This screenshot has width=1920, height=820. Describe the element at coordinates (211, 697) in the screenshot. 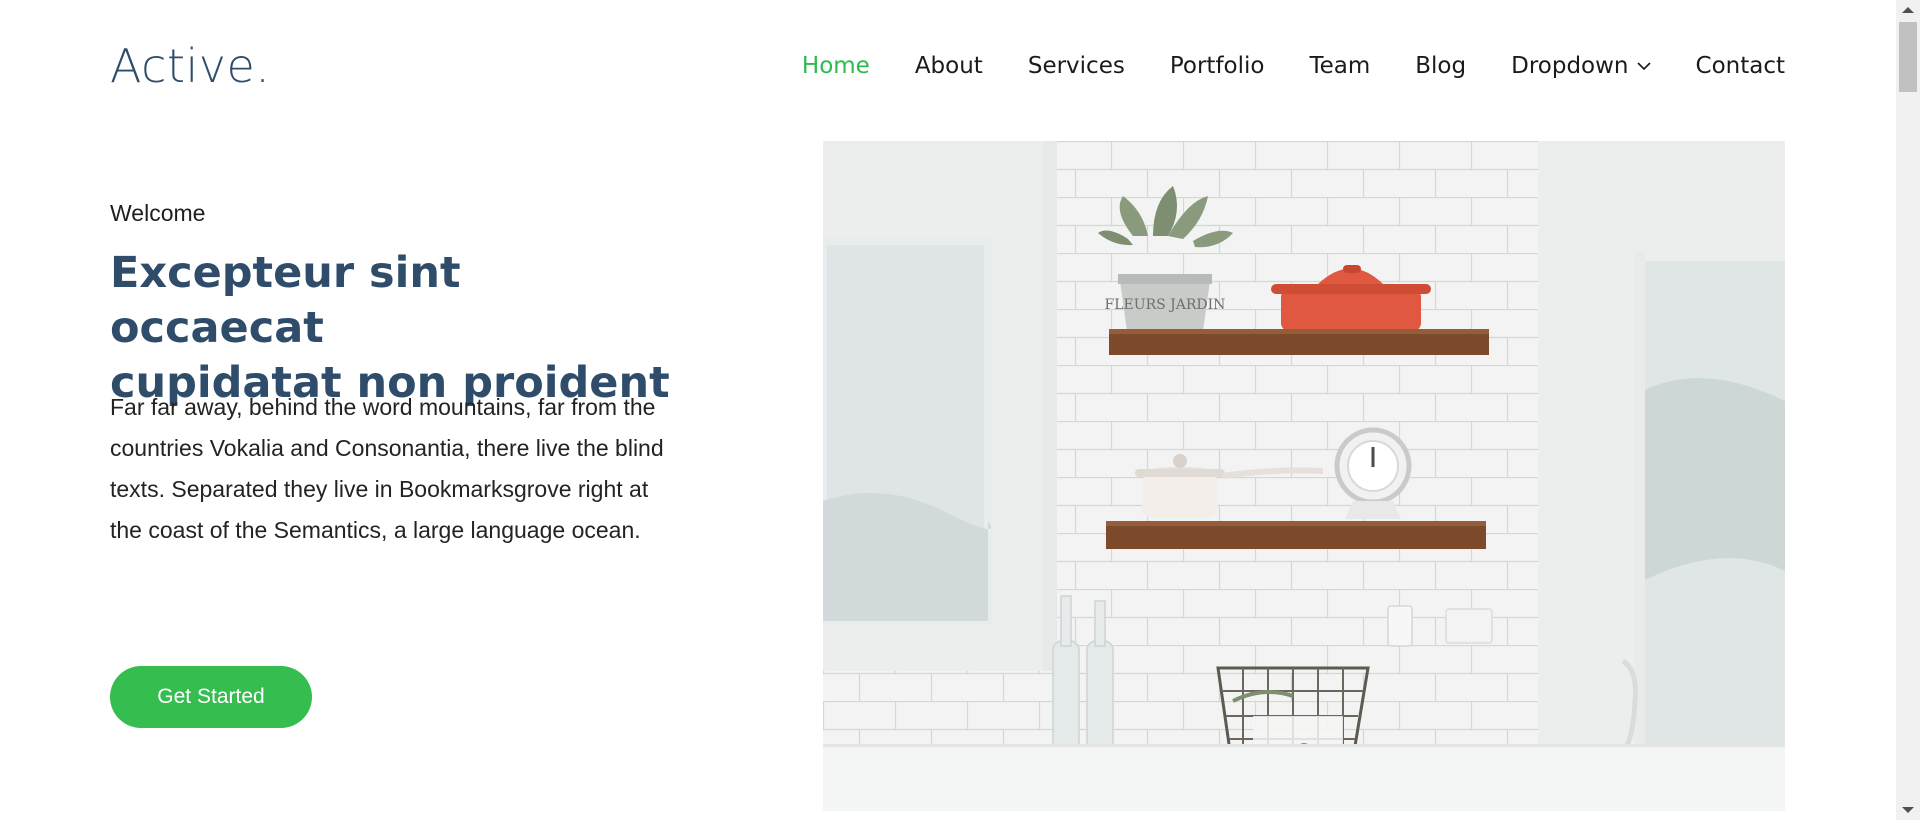

I see `get-started-button: Get Started` at that location.